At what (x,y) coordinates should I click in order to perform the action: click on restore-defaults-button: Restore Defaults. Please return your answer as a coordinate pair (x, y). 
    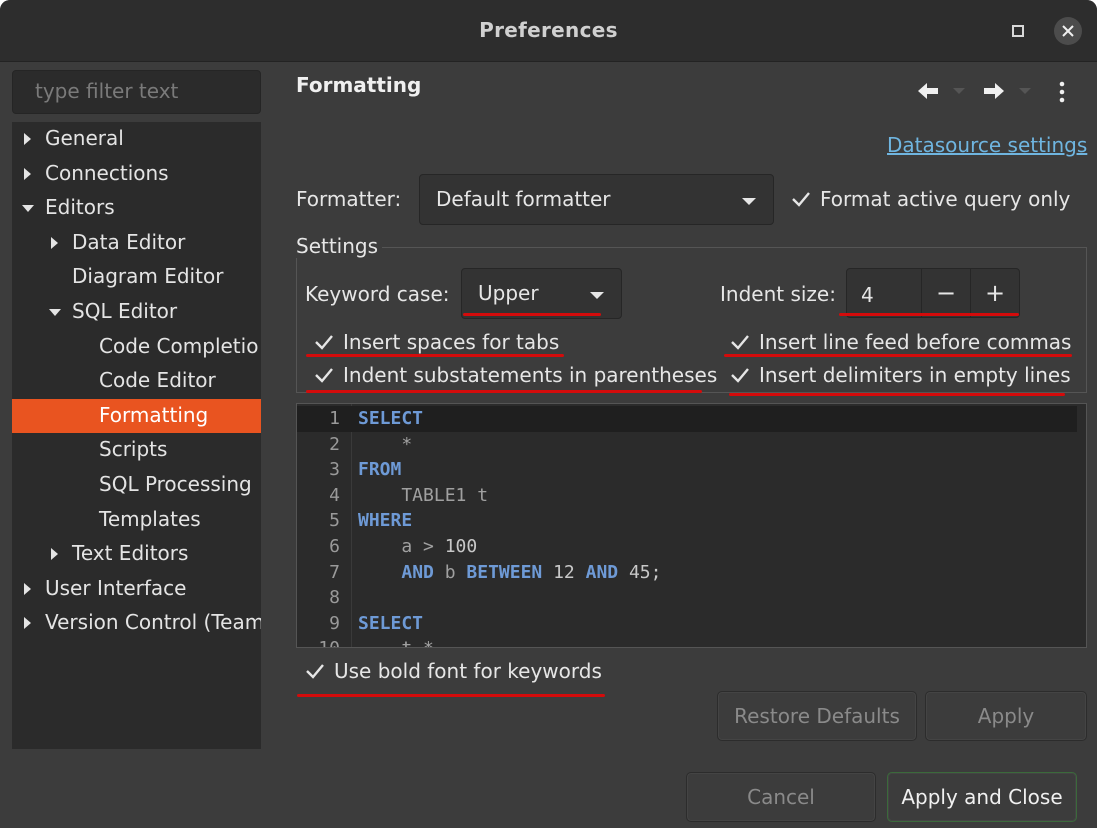
    Looking at the image, I should click on (817, 716).